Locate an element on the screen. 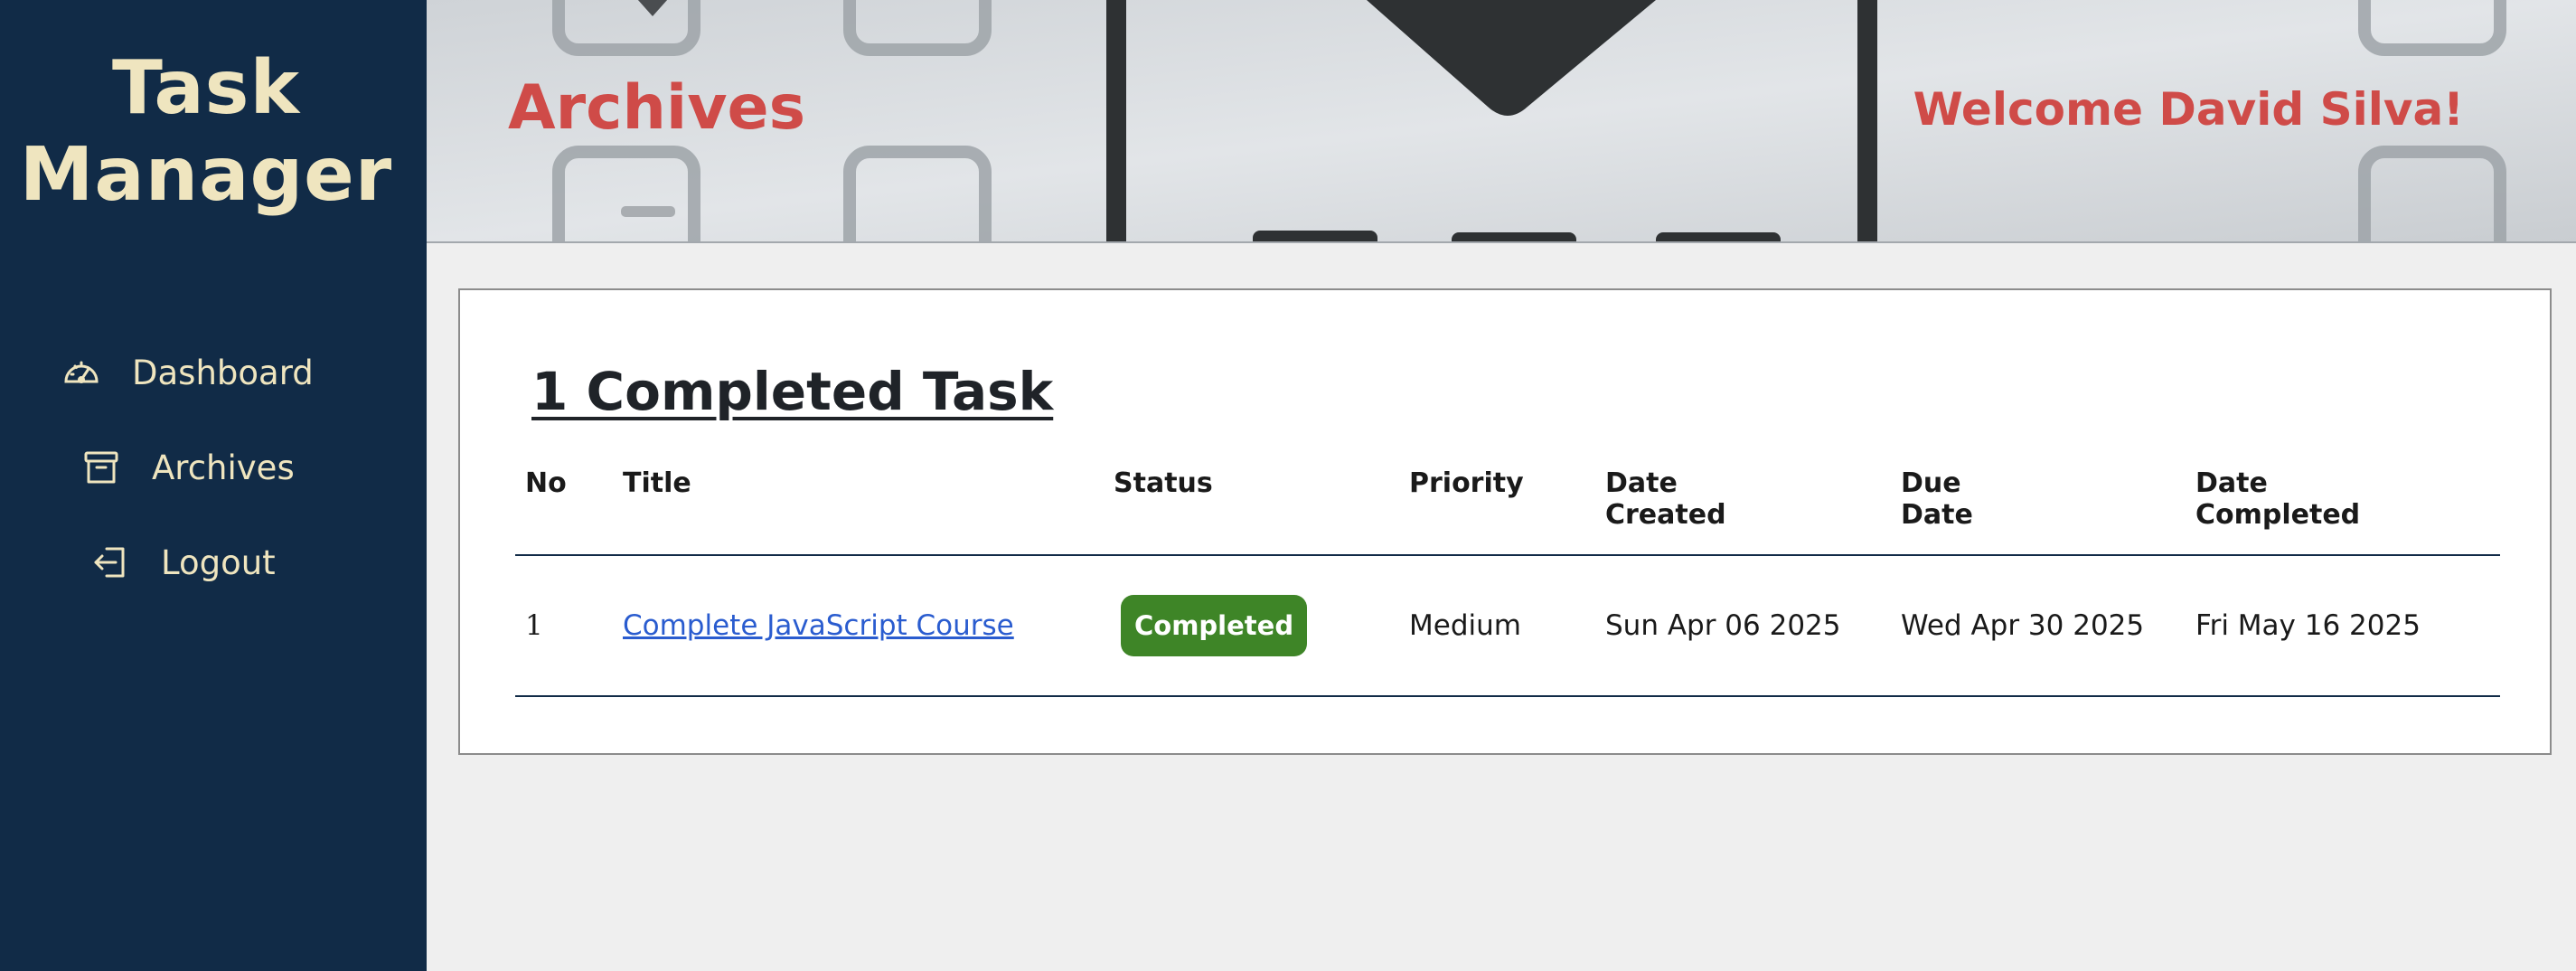 The image size is (2576, 971). section-title: 1 Completed Task is located at coordinates (793, 391).